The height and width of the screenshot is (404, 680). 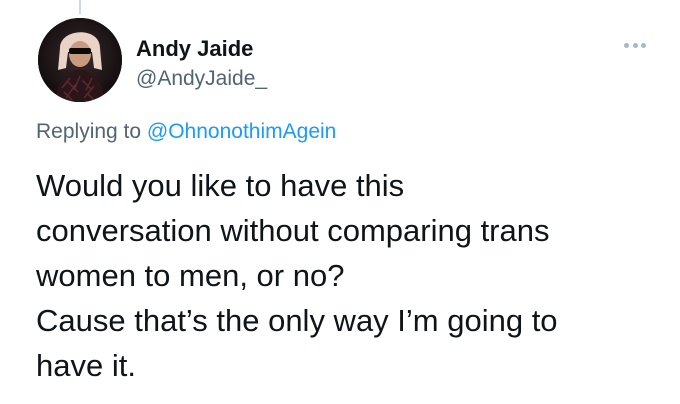 What do you see at coordinates (241, 131) in the screenshot?
I see `replying-to-handle-link: @OhnonothimAgein` at bounding box center [241, 131].